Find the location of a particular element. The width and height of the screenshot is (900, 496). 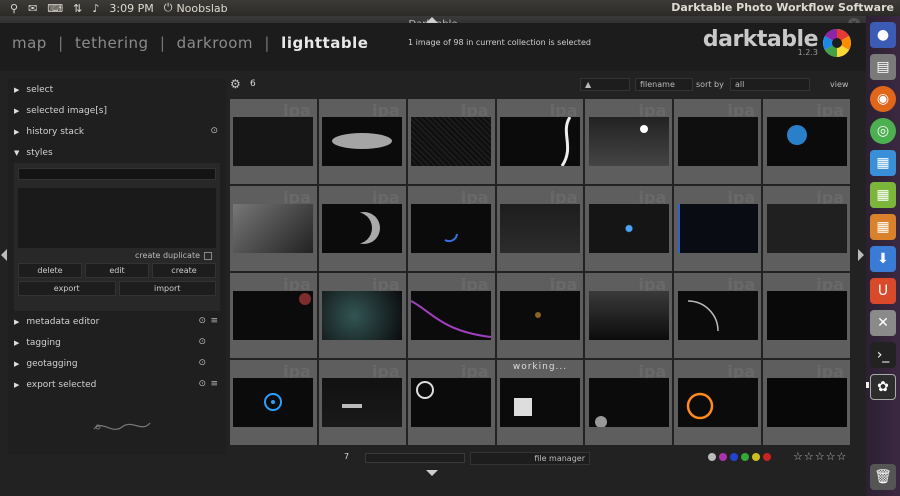

page-slider is located at coordinates (415, 458).